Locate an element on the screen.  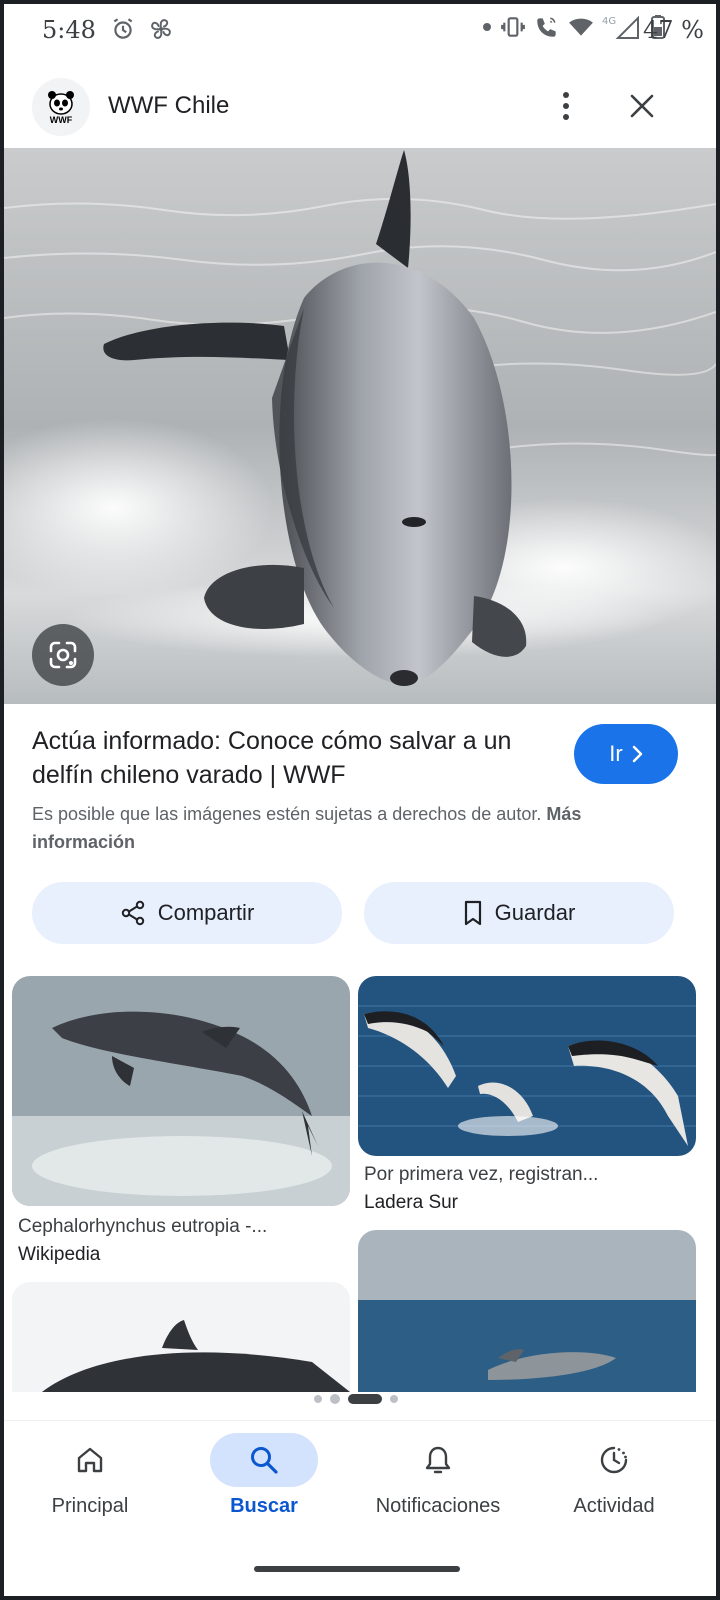
share-label: Compartir is located at coordinates (206, 912).